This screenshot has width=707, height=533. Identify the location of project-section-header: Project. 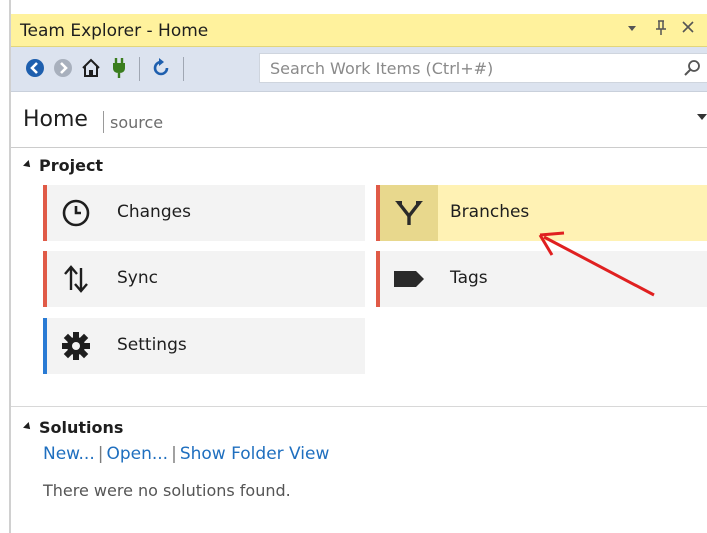
(63, 165).